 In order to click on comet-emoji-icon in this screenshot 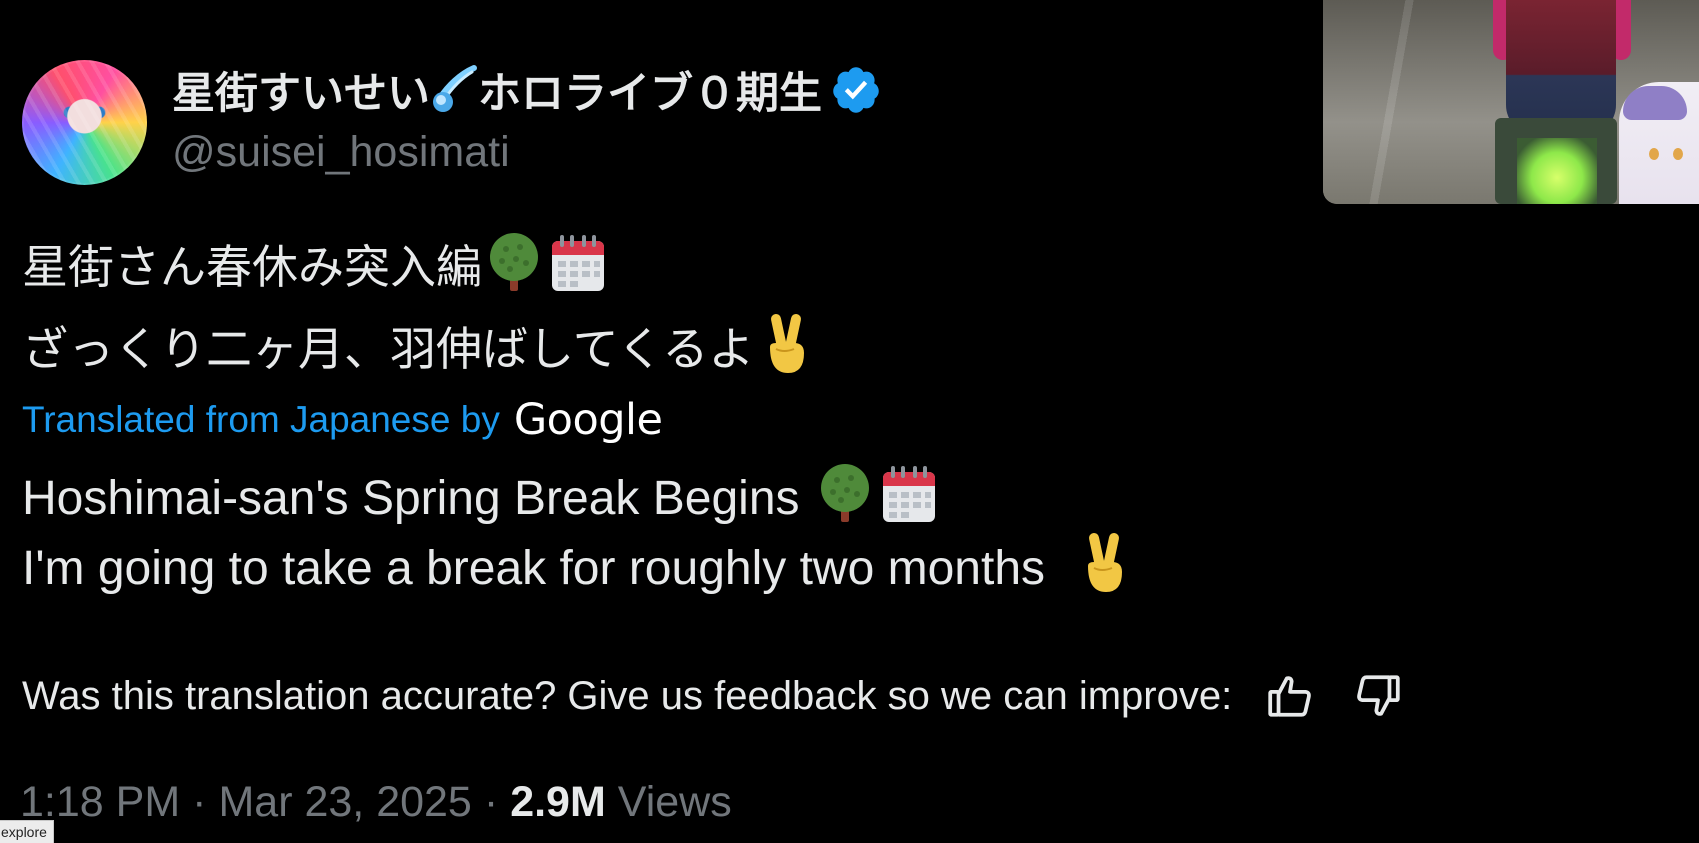, I will do `click(455, 88)`.